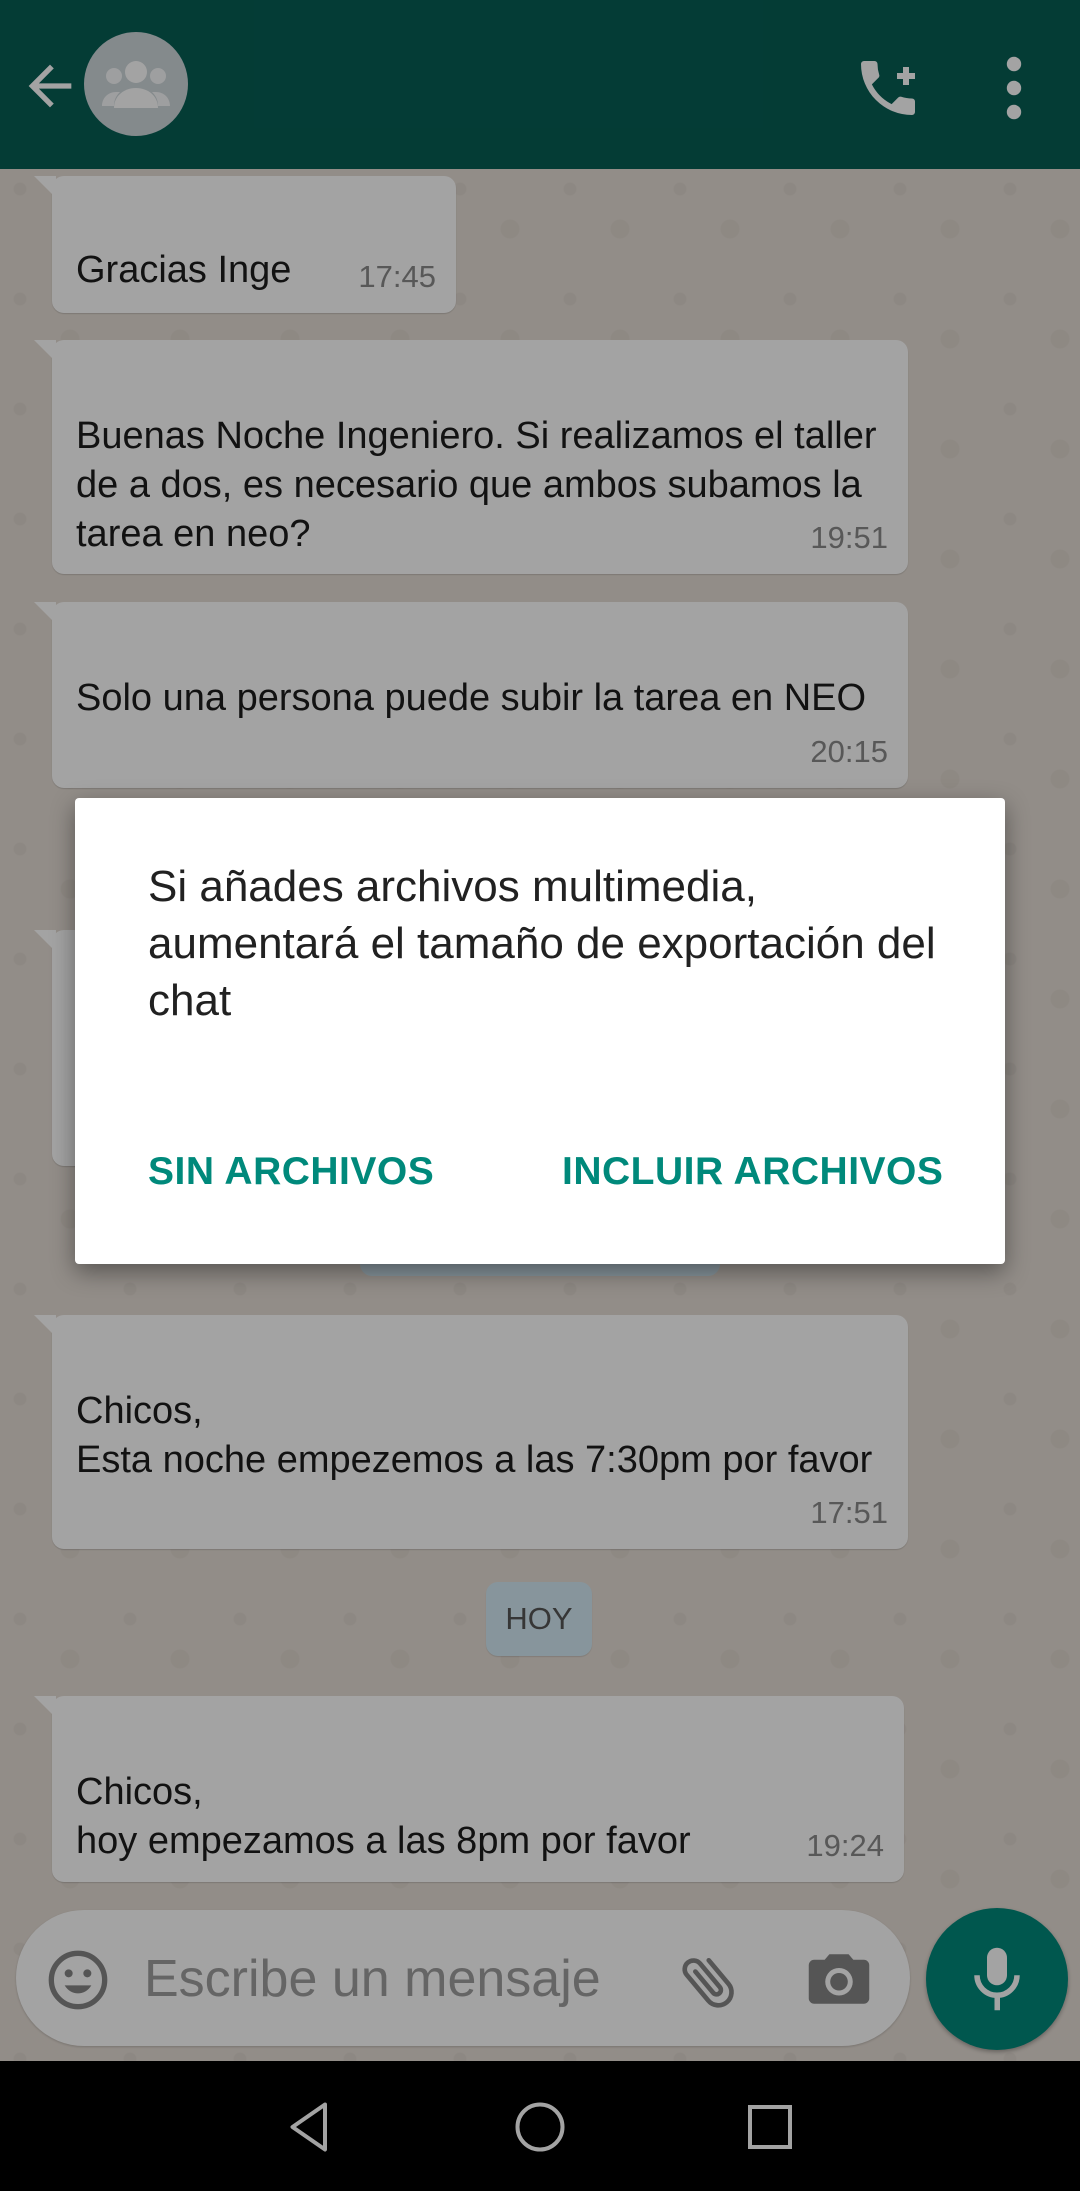 The height and width of the screenshot is (2191, 1080). I want to click on without-media-button: SIN ARCHIVOS, so click(291, 1172).